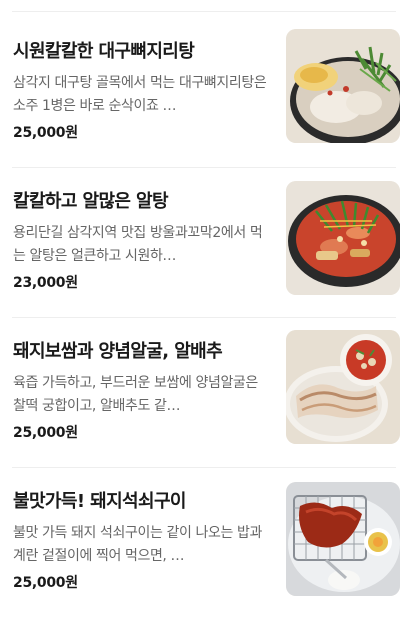  Describe the element at coordinates (99, 501) in the screenshot. I see `menu-item-name: 불맛가득! 돼지석쇠구이` at that location.